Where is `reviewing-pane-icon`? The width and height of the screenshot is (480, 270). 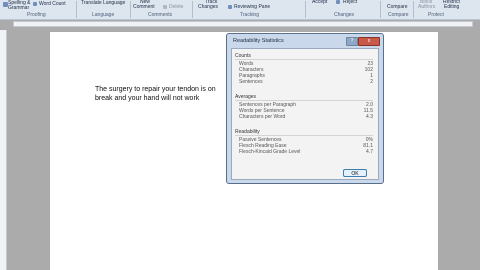
reviewing-pane-icon is located at coordinates (230, 7).